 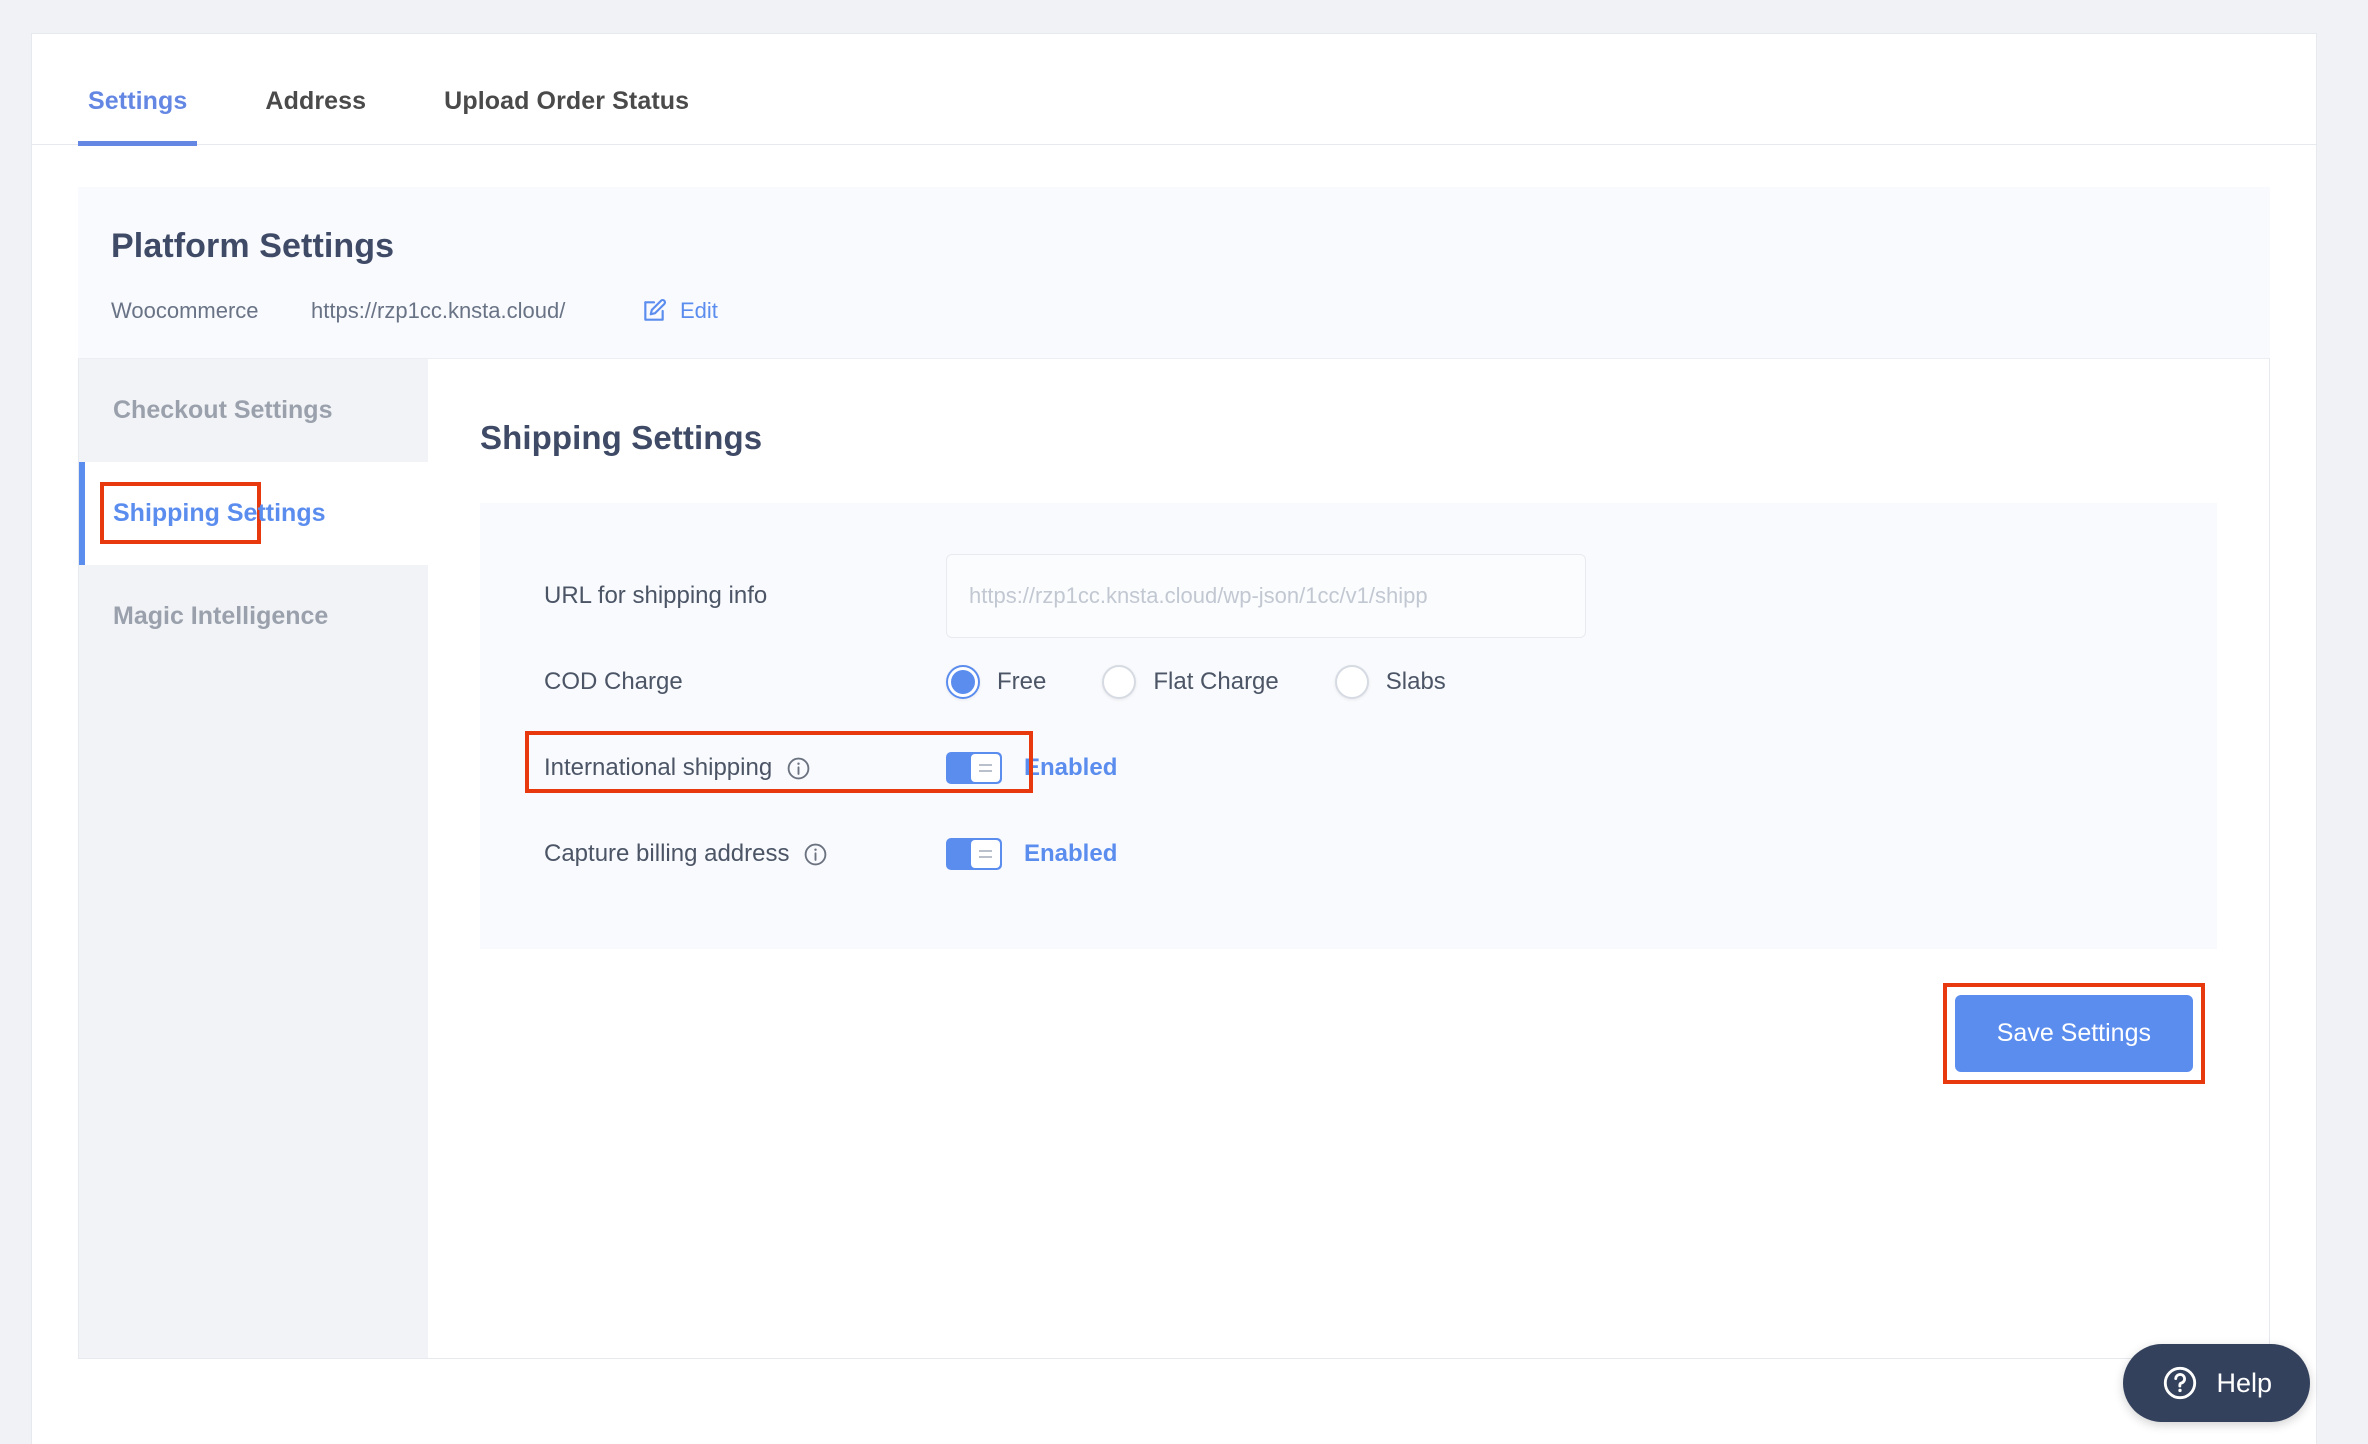 I want to click on save-settings-wrapper: Save Settings, so click(x=2073, y=1033).